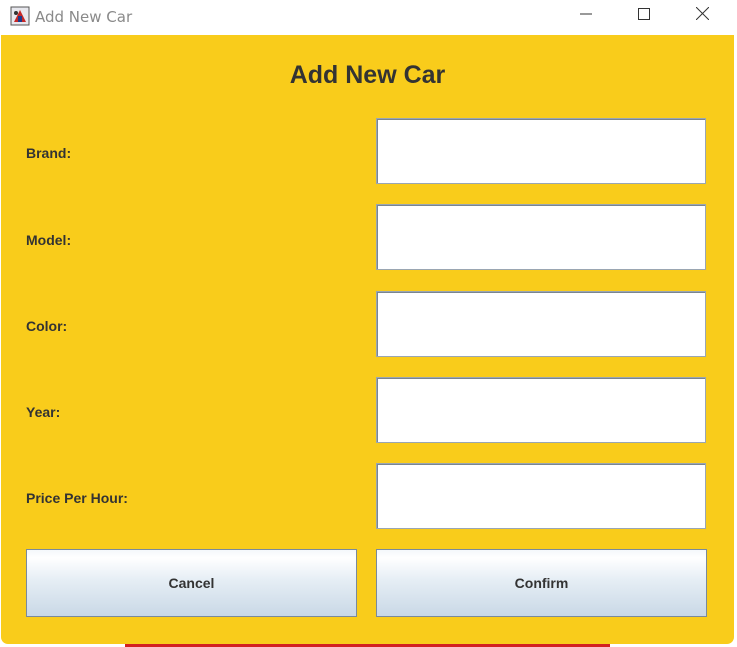 This screenshot has width=737, height=647. Describe the element at coordinates (49, 240) in the screenshot. I see `model-label: Model:` at that location.